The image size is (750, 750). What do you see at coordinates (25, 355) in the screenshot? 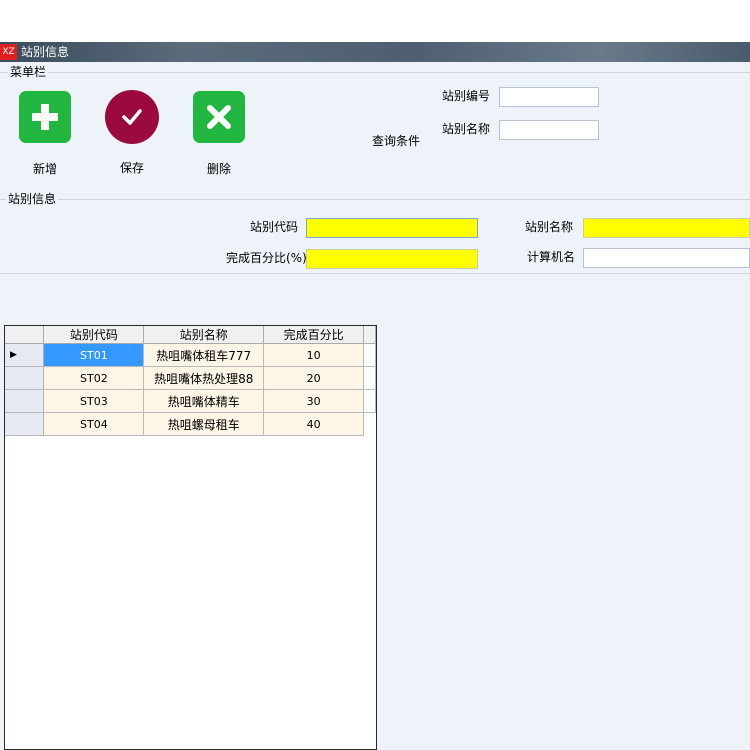
I see `row-header: ▶` at bounding box center [25, 355].